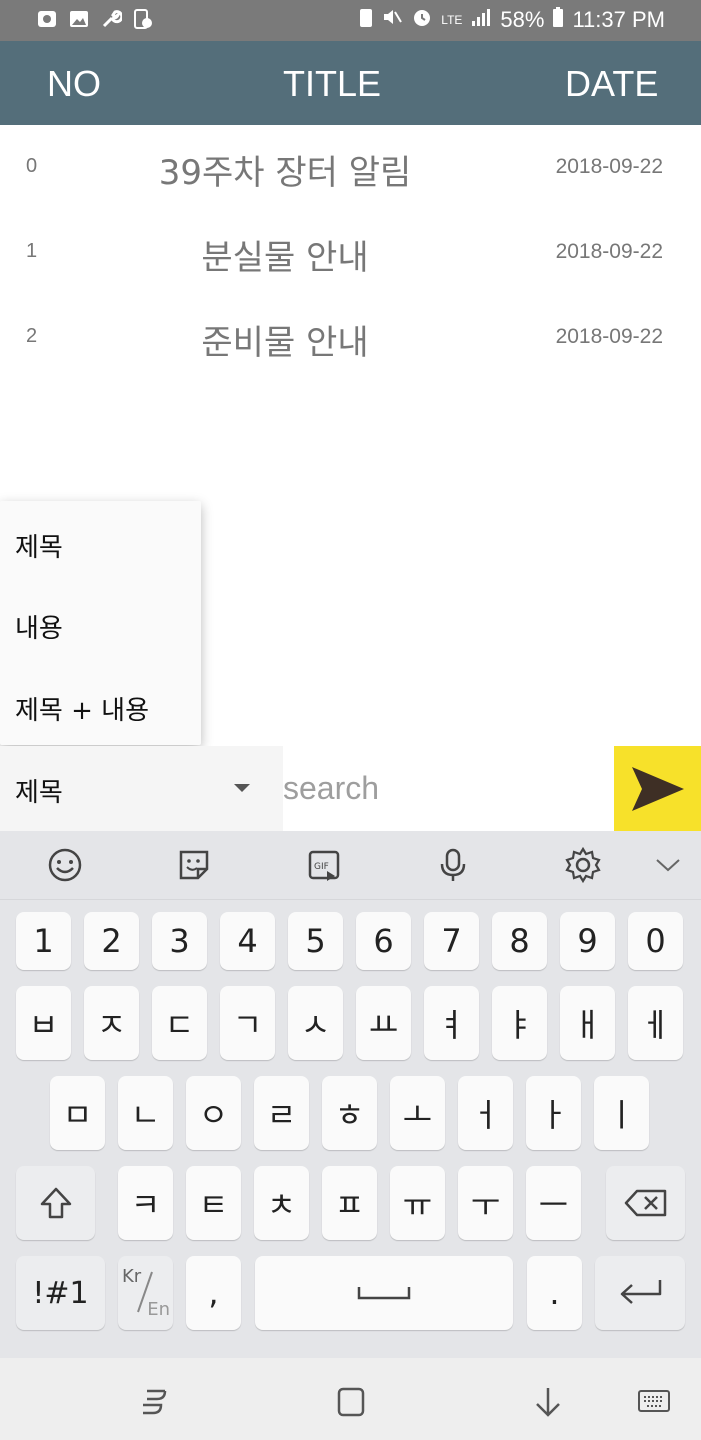 Image resolution: width=701 pixels, height=1440 pixels. Describe the element at coordinates (247, 941) in the screenshot. I see `key-4: 4` at that location.